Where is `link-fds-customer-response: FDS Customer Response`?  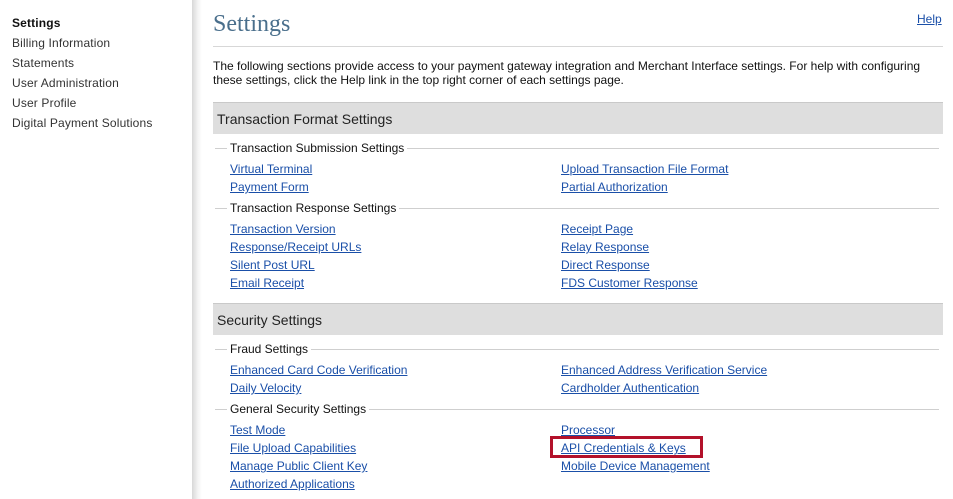
link-fds-customer-response: FDS Customer Response is located at coordinates (629, 283).